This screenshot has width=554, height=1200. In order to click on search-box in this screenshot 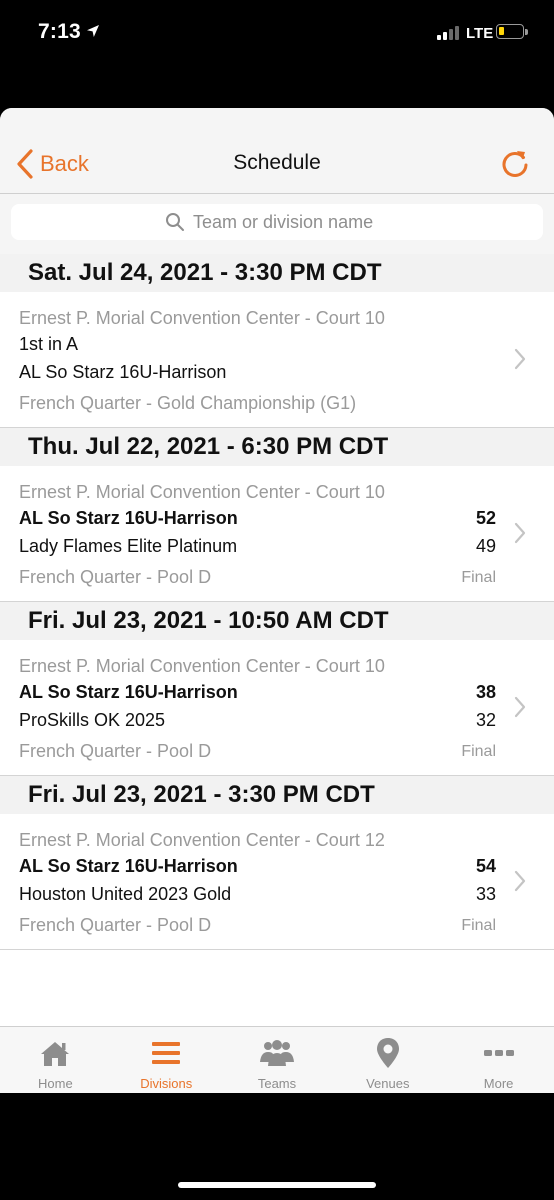, I will do `click(277, 222)`.